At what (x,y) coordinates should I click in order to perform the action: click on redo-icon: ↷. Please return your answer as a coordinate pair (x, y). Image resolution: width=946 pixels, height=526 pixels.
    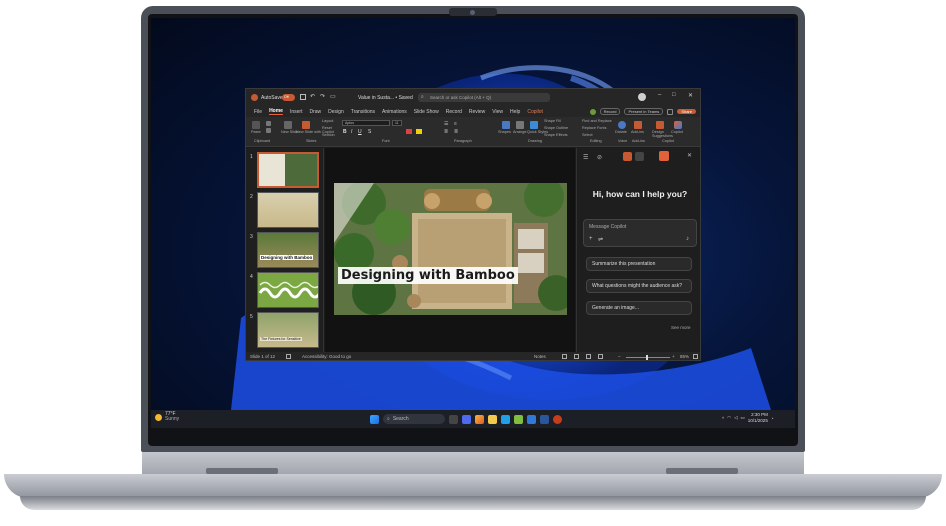
    Looking at the image, I should click on (322, 96).